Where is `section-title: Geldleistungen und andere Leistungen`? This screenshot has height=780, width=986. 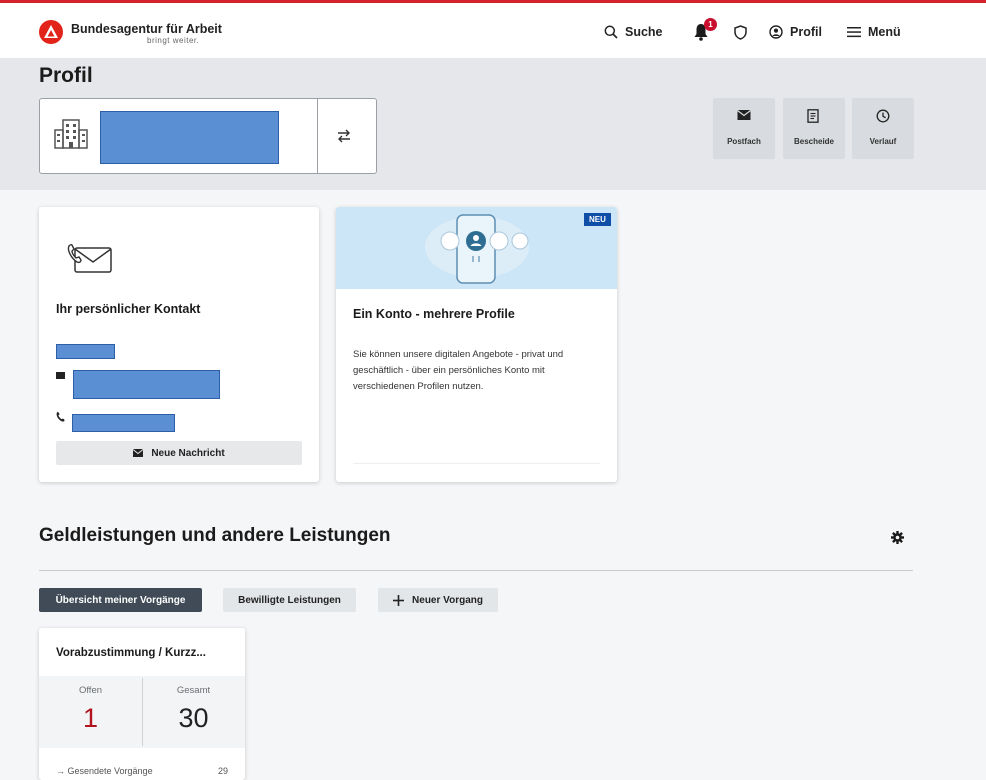 section-title: Geldleistungen und andere Leistungen is located at coordinates (215, 535).